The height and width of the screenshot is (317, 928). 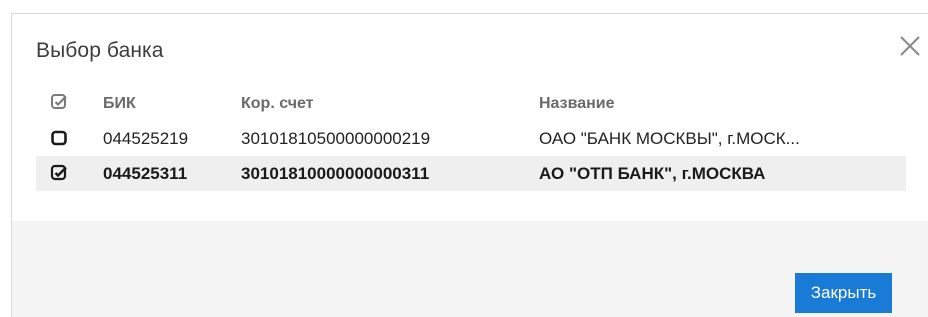 What do you see at coordinates (335, 173) in the screenshot?
I see `cell-account: 30101810000000000311` at bounding box center [335, 173].